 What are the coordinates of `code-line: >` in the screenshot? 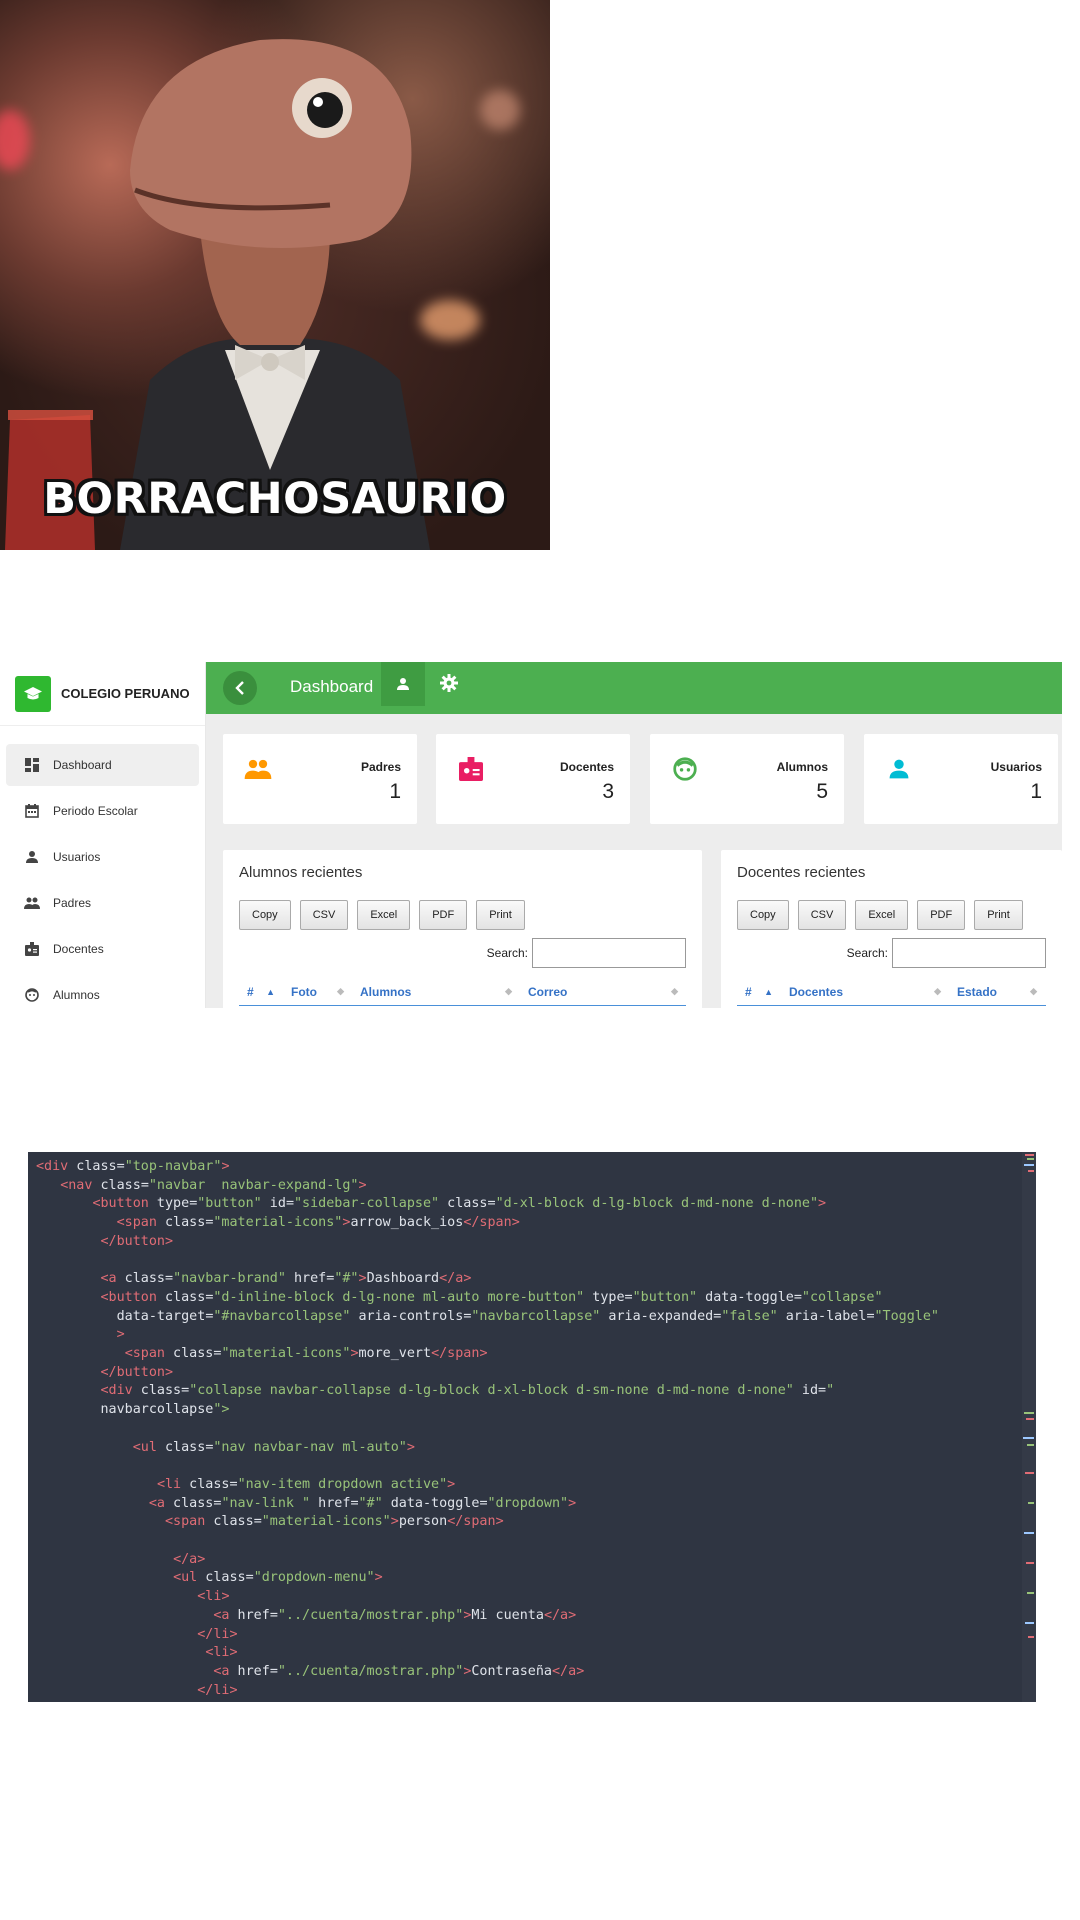 It's located at (487, 1335).